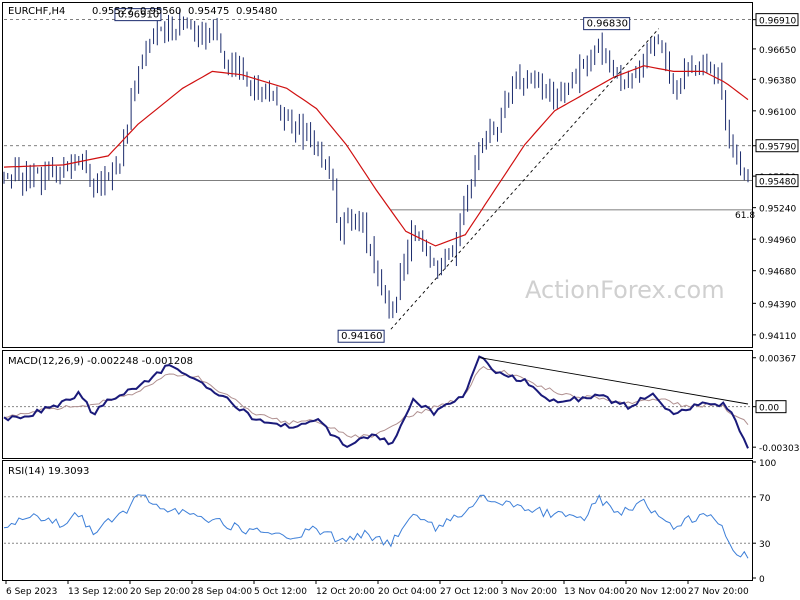  Describe the element at coordinates (625, 290) in the screenshot. I see `watermark: ActionForex.com` at that location.